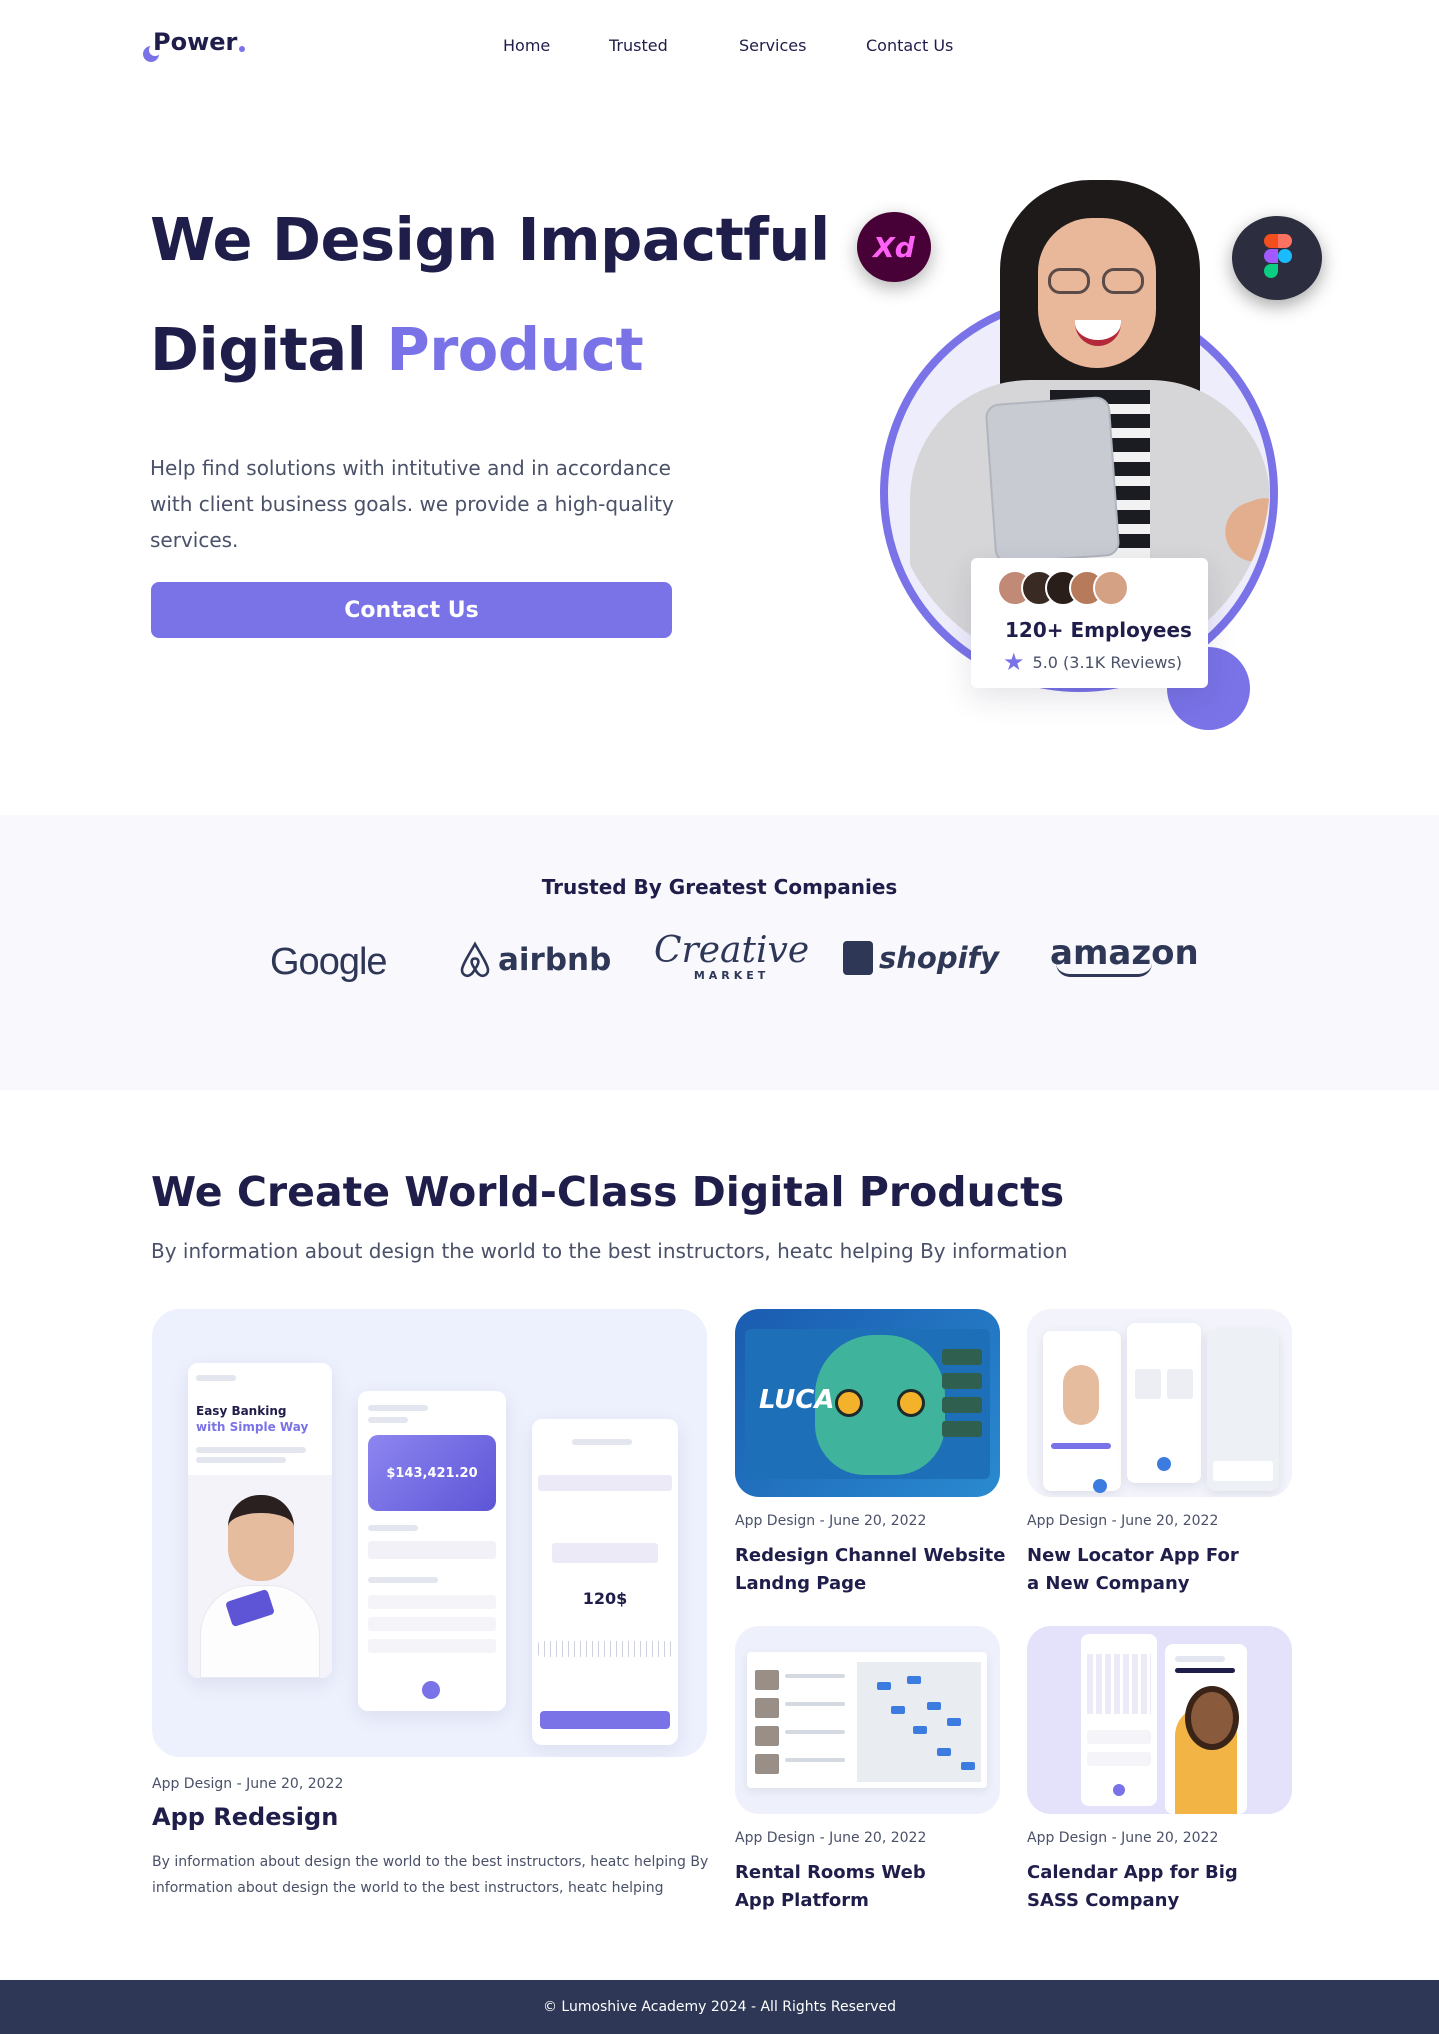 The image size is (1439, 2034). What do you see at coordinates (1277, 258) in the screenshot?
I see `figma-icon` at bounding box center [1277, 258].